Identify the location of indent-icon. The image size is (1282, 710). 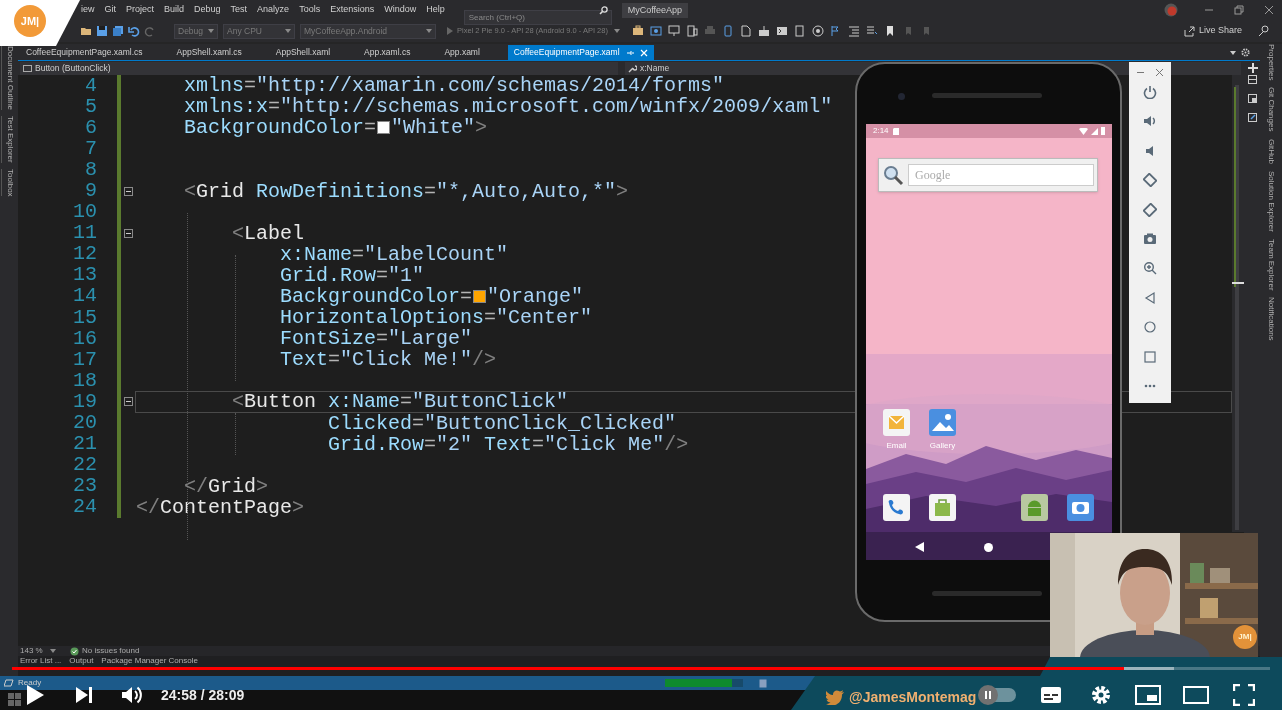
(853, 31).